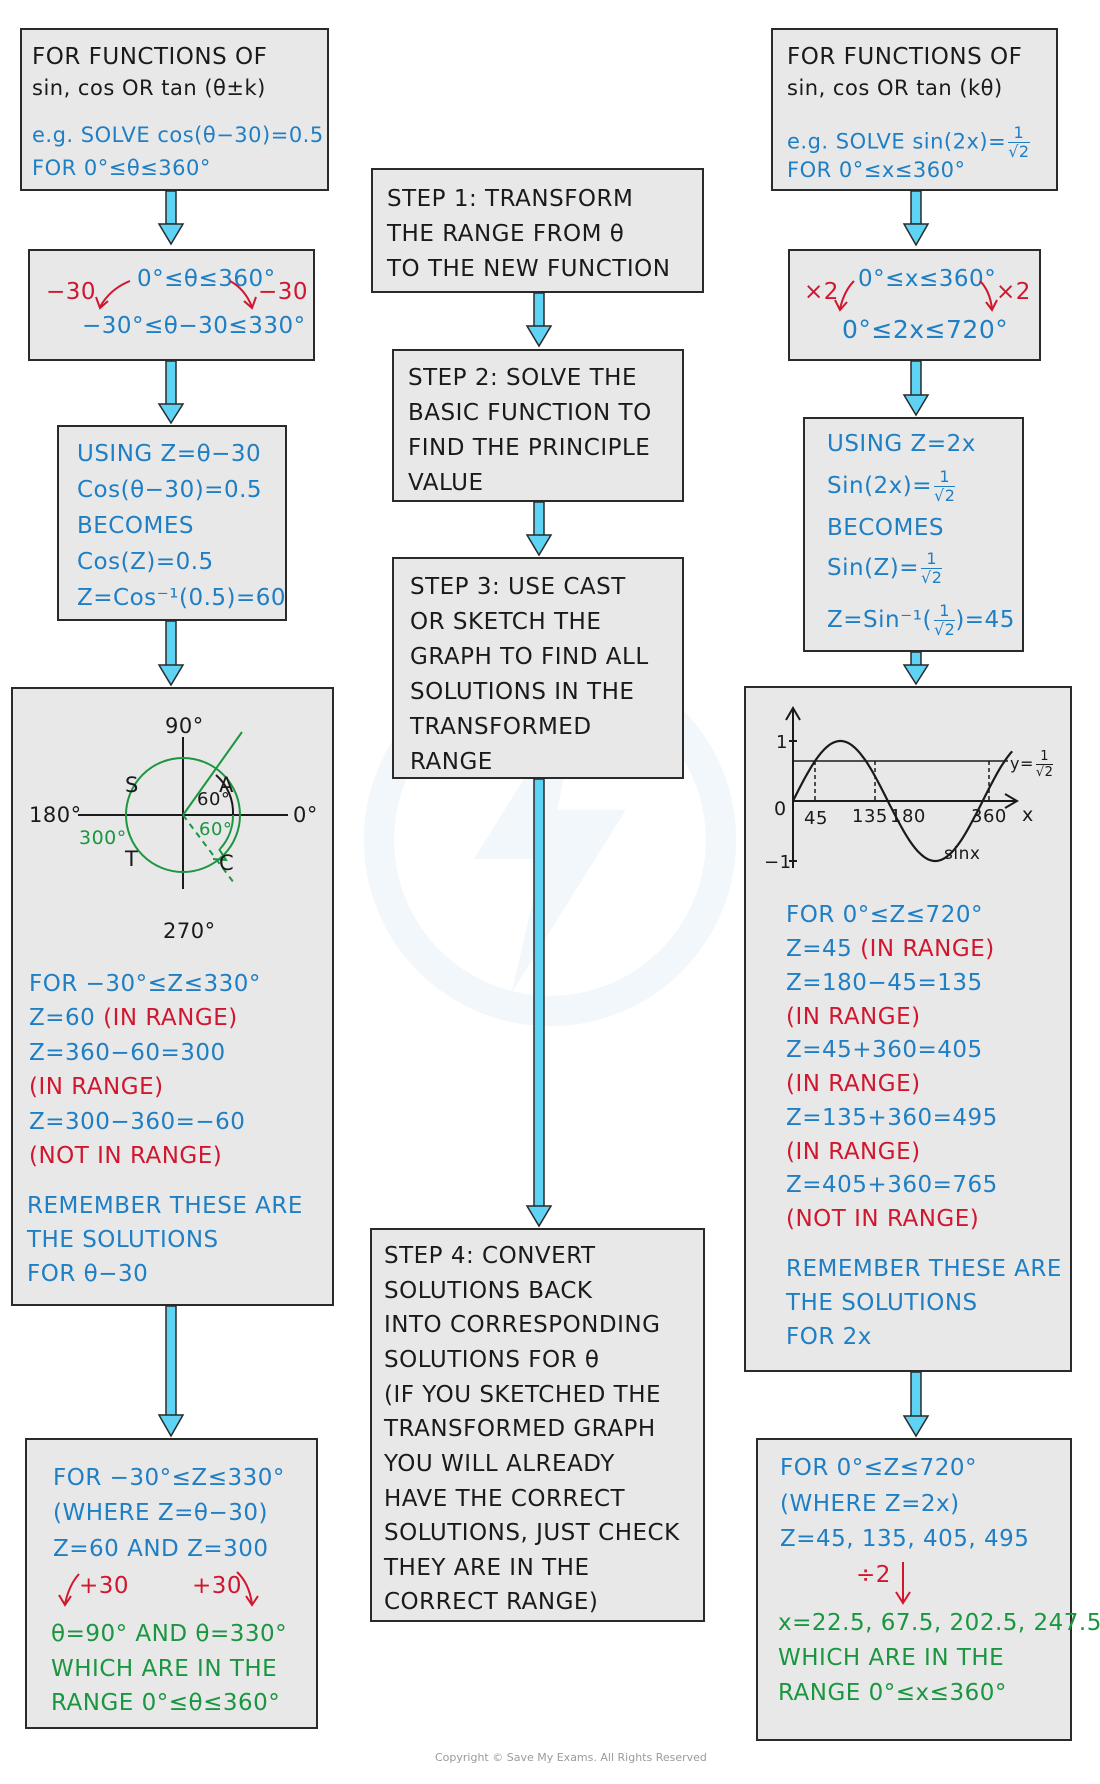 The height and width of the screenshot is (1784, 1100). What do you see at coordinates (492, 1360) in the screenshot?
I see `step4-line: SOLUTIONS FOR θ` at bounding box center [492, 1360].